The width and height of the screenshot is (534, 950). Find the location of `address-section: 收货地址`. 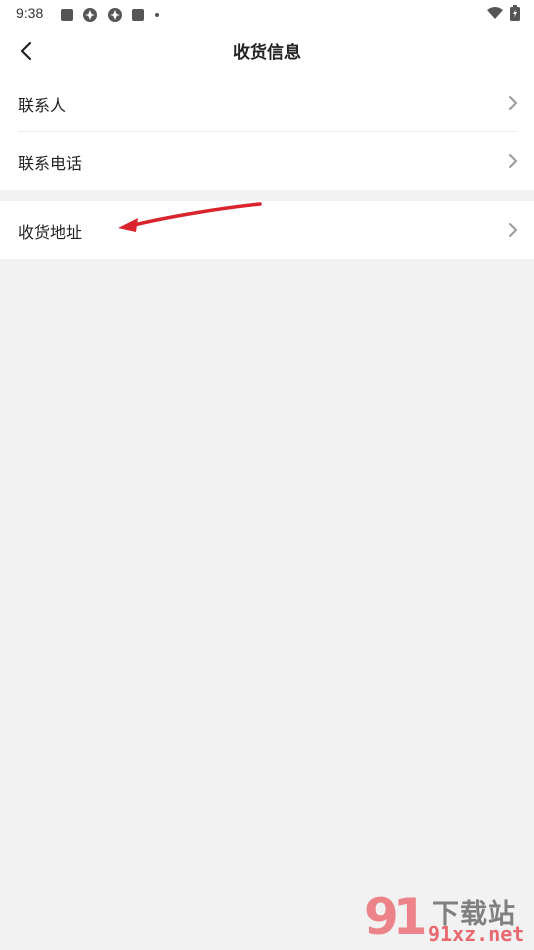

address-section: 收货地址 is located at coordinates (267, 230).